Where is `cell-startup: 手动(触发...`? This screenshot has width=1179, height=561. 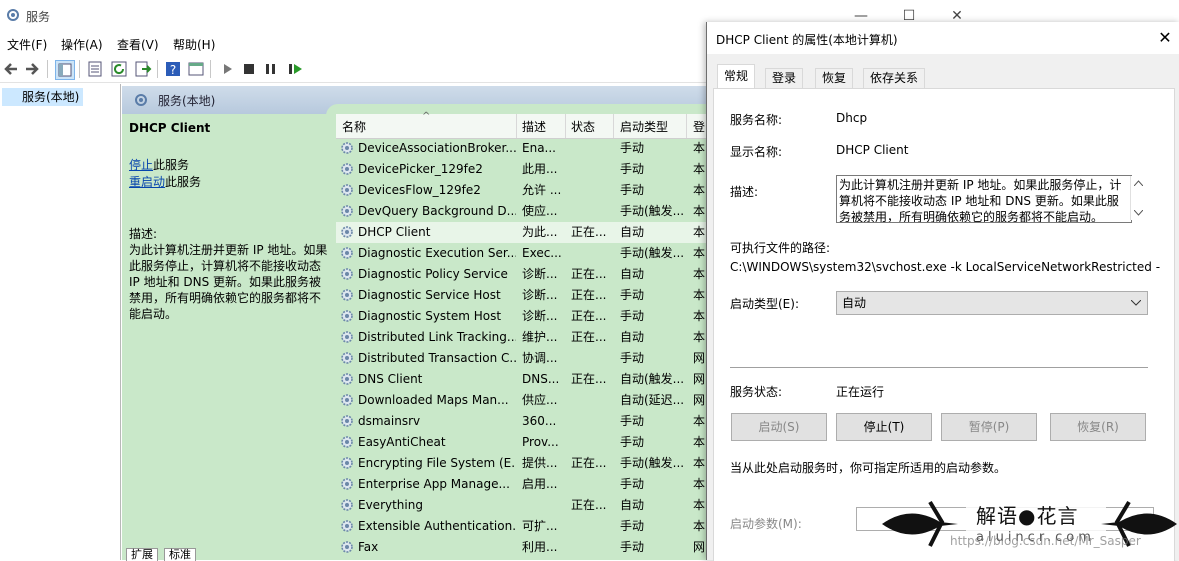 cell-startup: 手动(触发... is located at coordinates (652, 253).